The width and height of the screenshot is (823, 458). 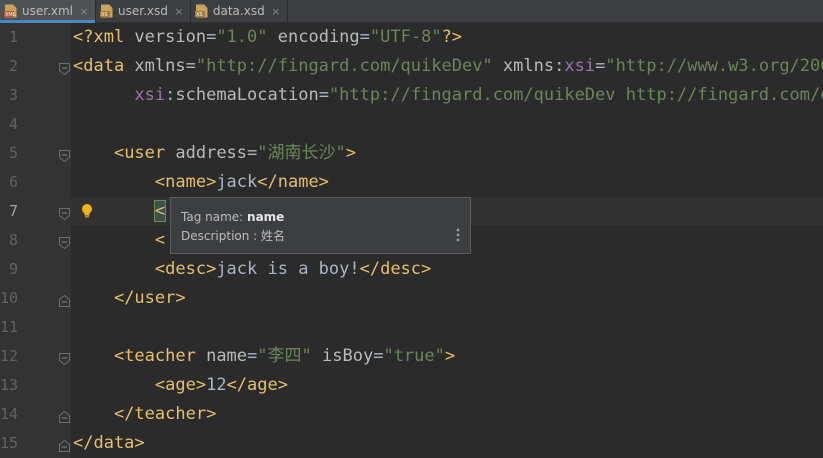 I want to click on more-vertical-icon, so click(x=458, y=235).